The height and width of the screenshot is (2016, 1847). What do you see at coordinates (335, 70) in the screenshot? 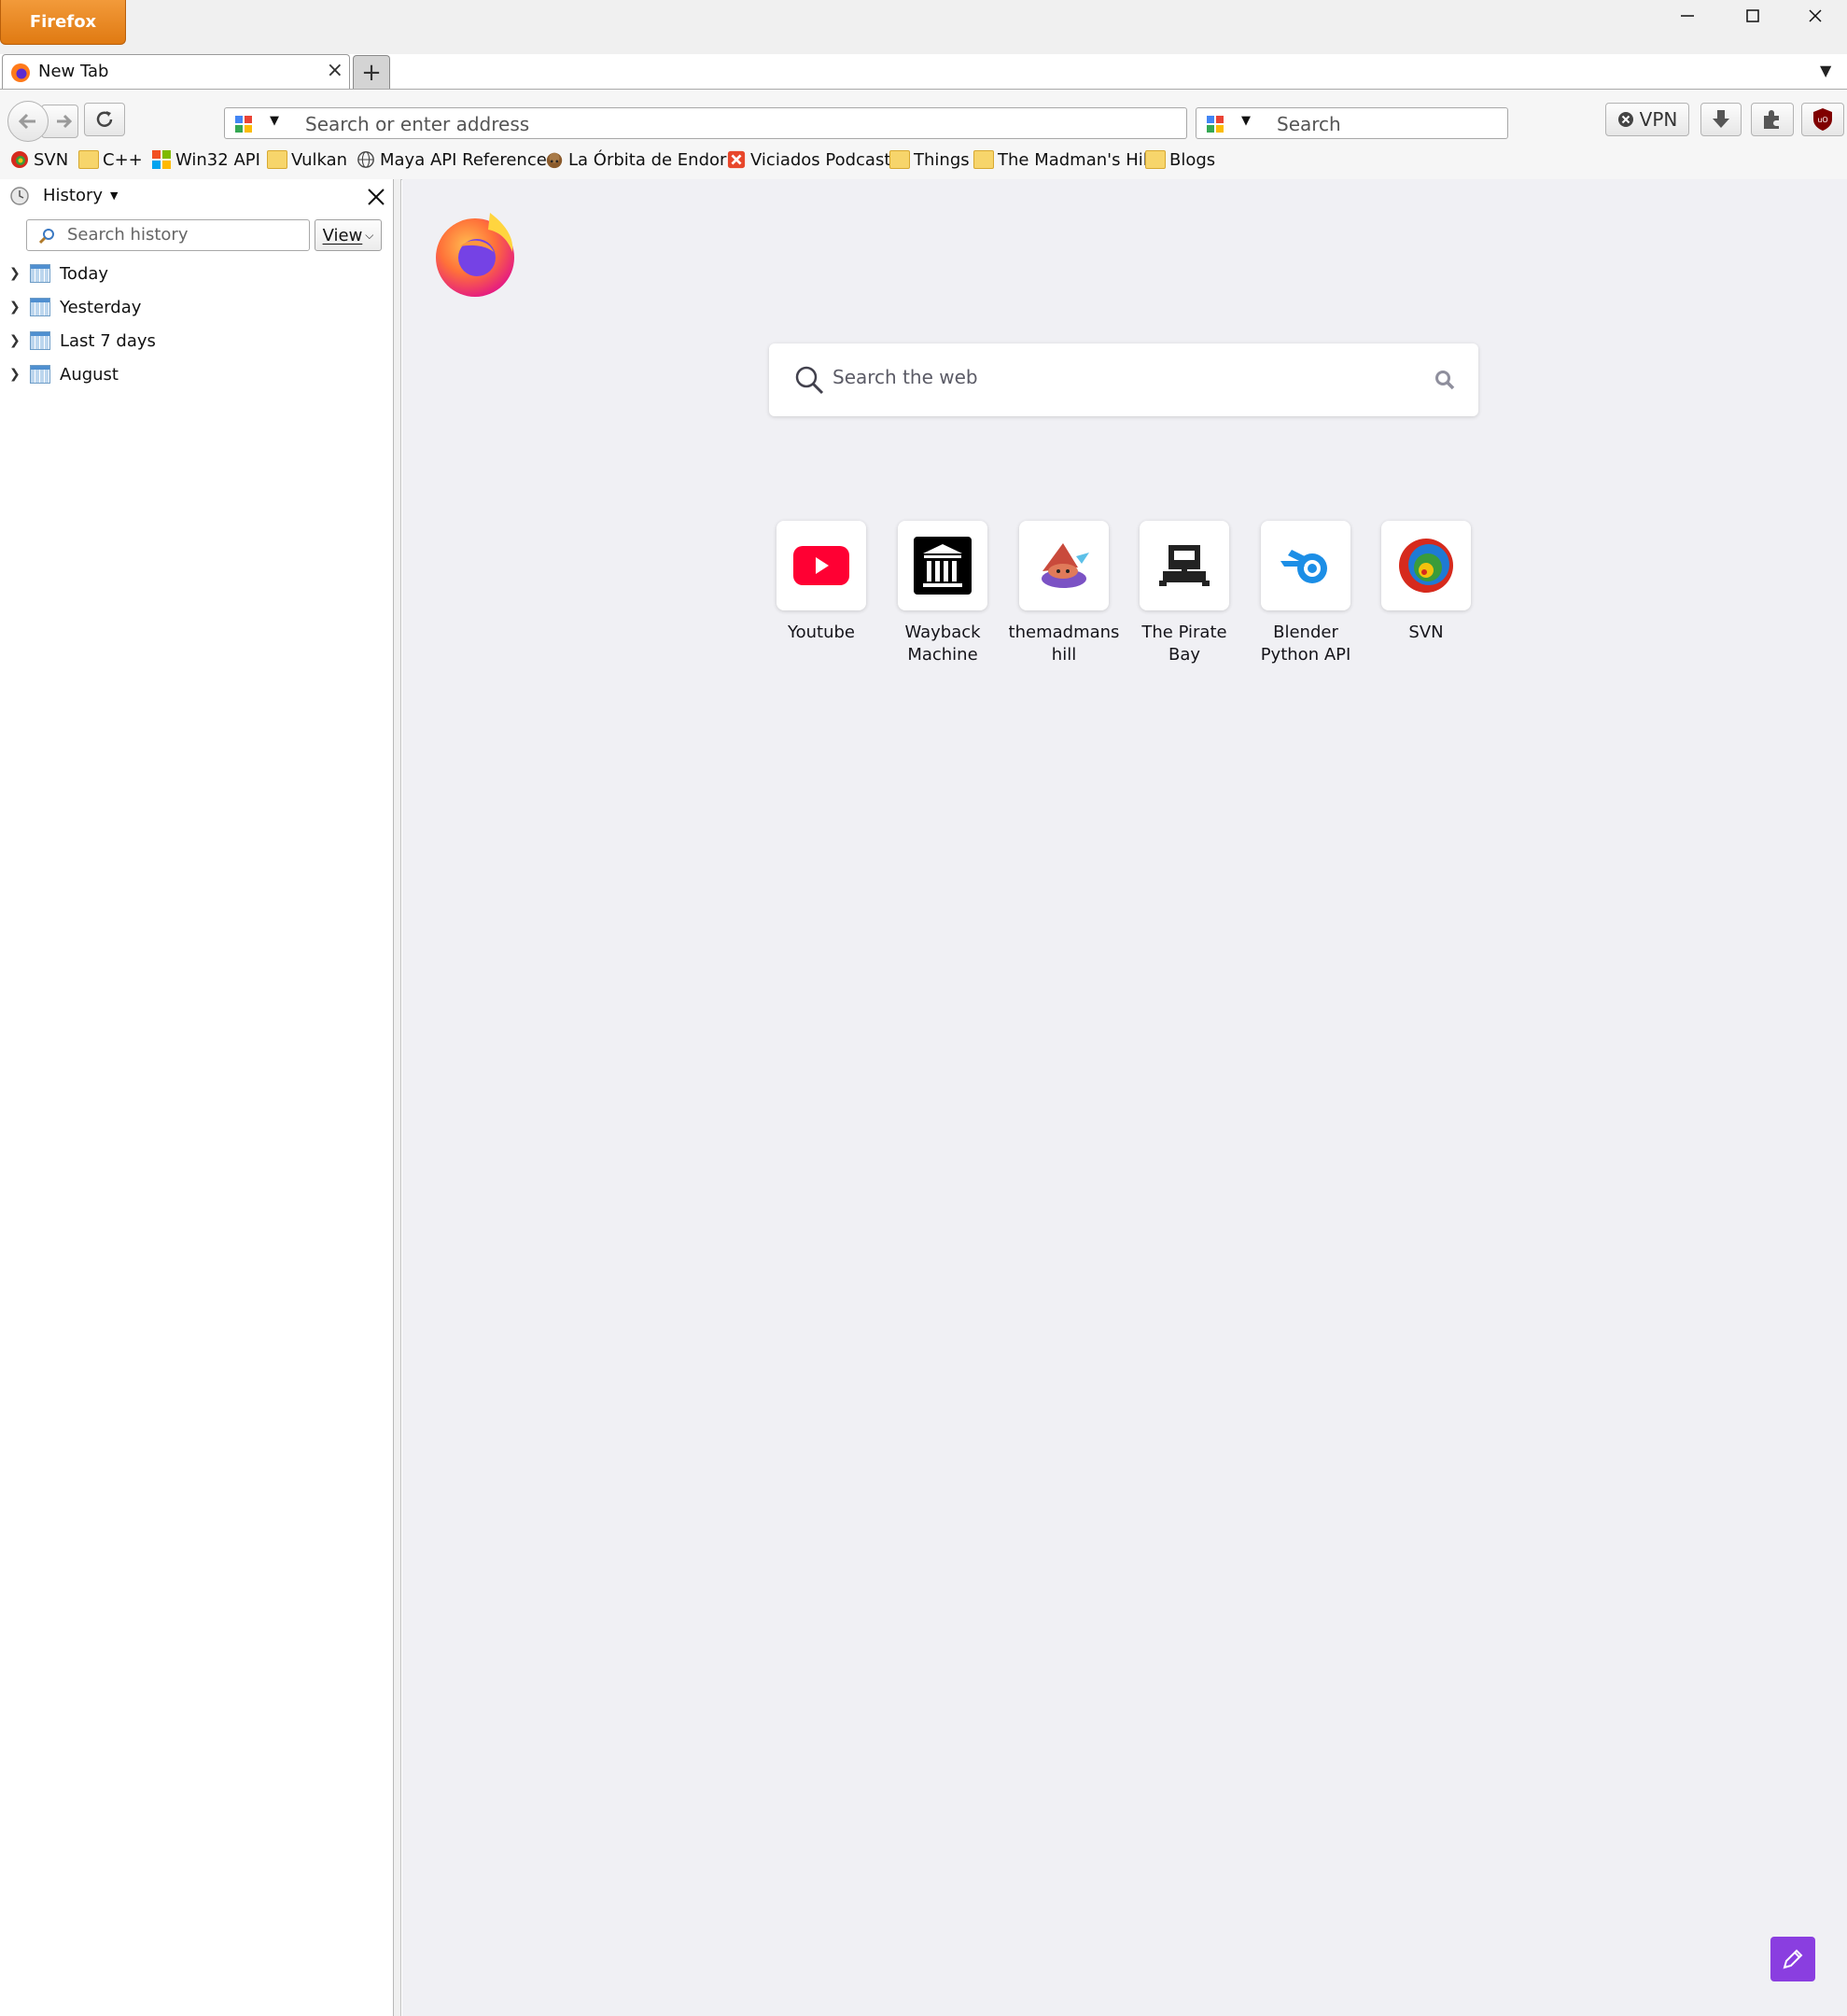
I see `tab-close-button: ×` at bounding box center [335, 70].